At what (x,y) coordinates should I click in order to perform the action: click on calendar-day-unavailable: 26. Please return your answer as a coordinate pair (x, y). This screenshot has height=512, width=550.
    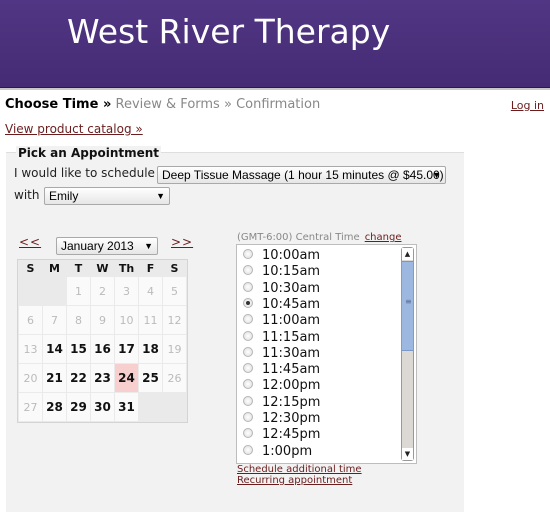
    Looking at the image, I should click on (174, 378).